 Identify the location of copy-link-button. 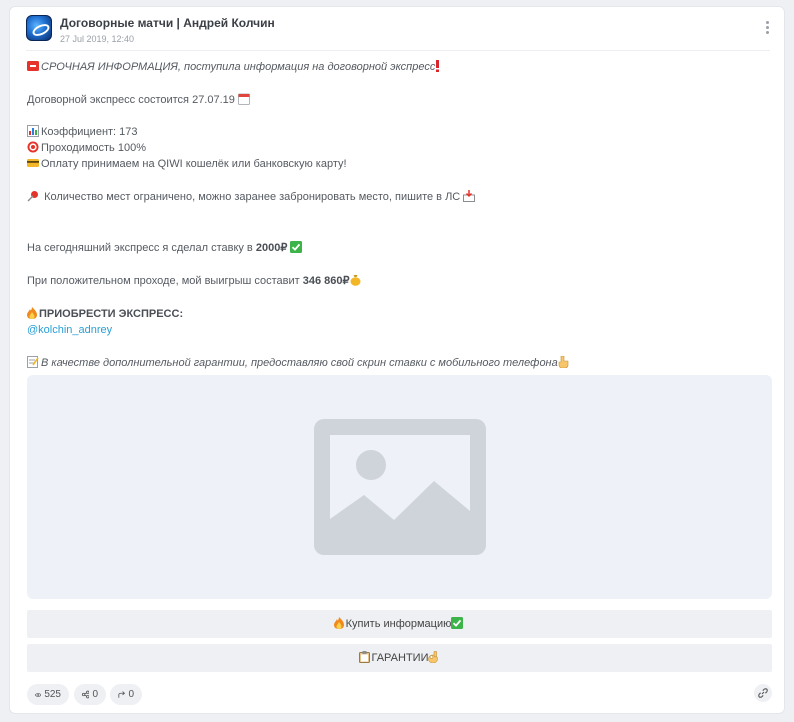
(763, 693).